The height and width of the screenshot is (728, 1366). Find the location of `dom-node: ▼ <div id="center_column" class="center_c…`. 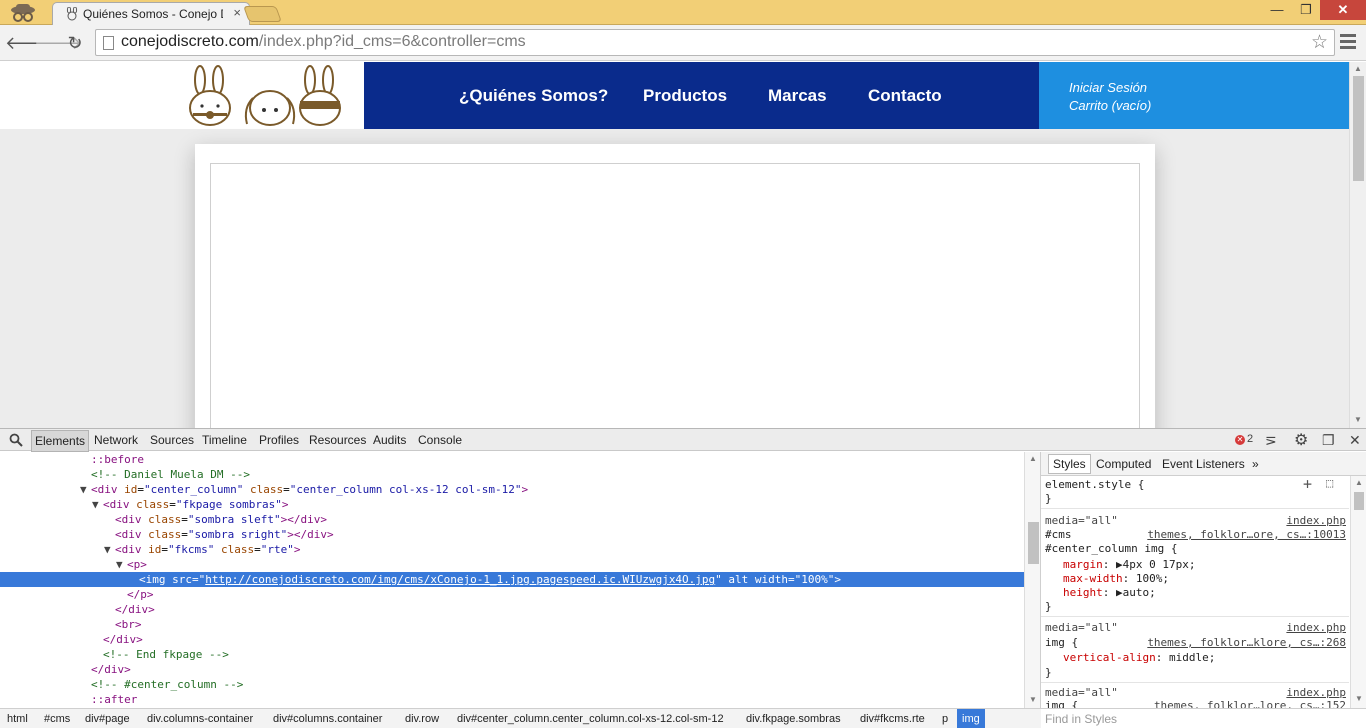

dom-node: ▼ <div id="center_column" class="center_c… is located at coordinates (512, 489).